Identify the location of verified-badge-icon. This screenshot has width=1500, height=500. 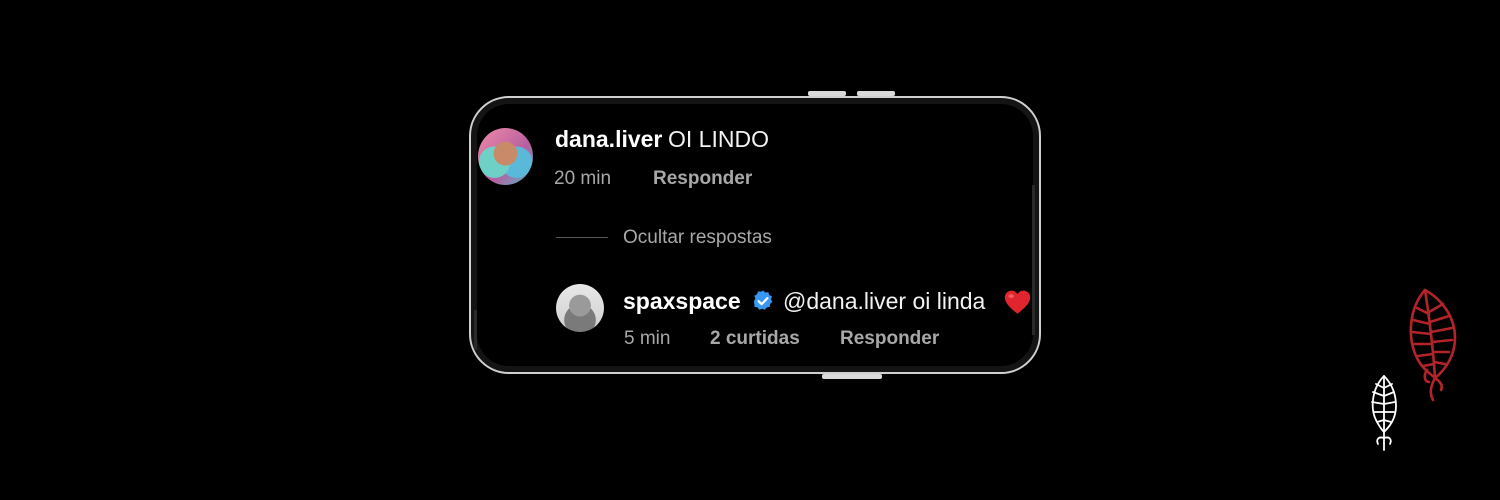
(763, 300).